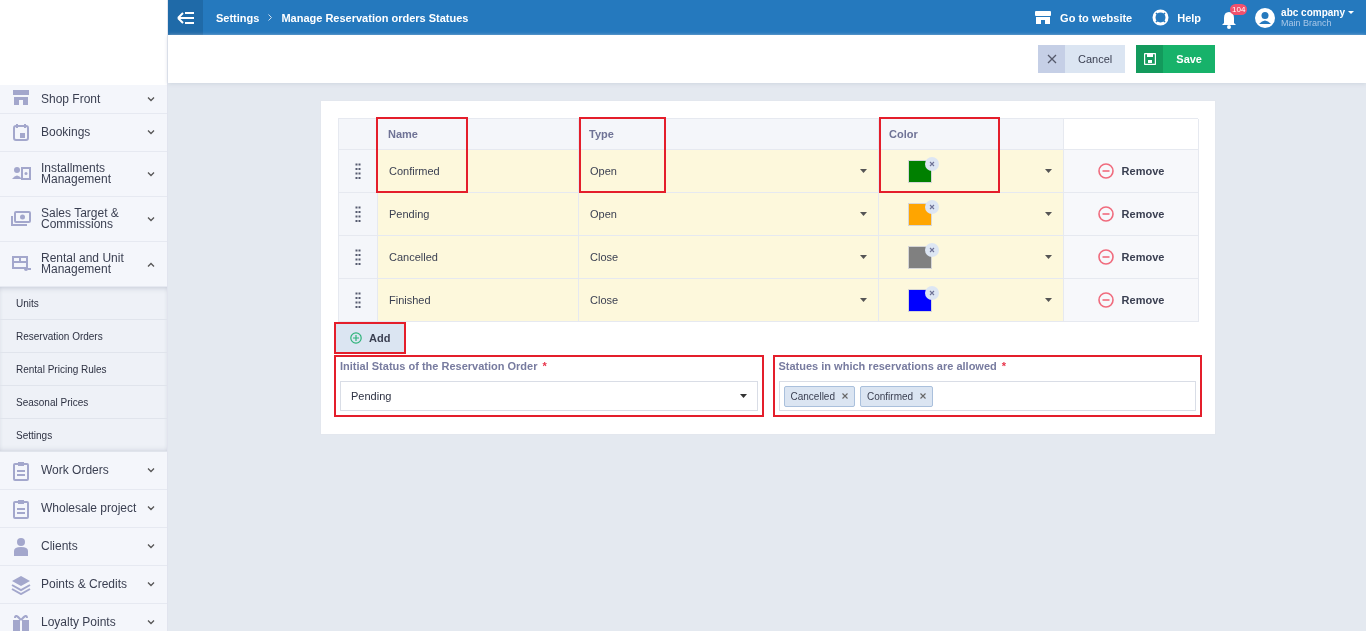 The image size is (1366, 631). What do you see at coordinates (89, 219) in the screenshot?
I see `sidebar-item: Sales Target & Commissions` at bounding box center [89, 219].